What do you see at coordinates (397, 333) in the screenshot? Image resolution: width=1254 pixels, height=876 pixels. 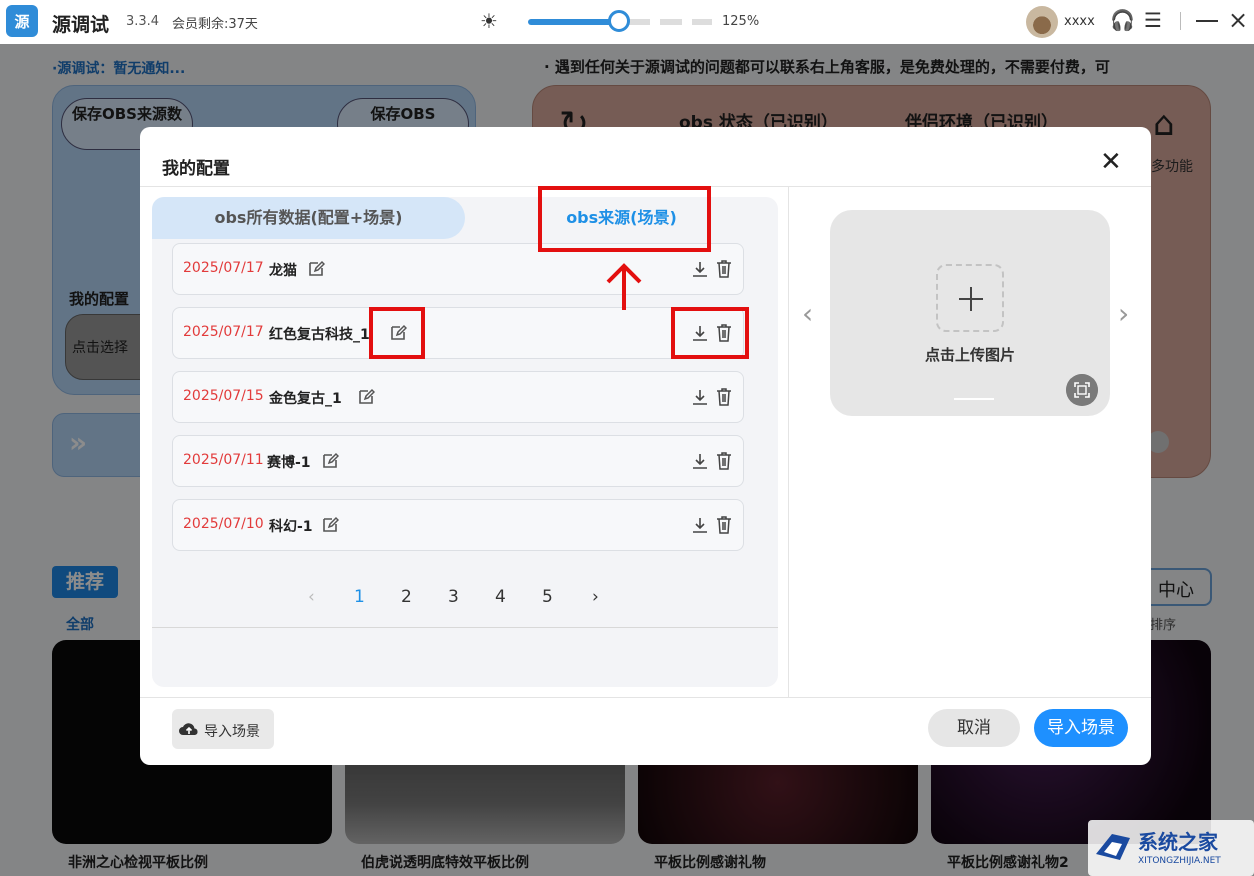 I see `annotation-highlight-edit` at bounding box center [397, 333].